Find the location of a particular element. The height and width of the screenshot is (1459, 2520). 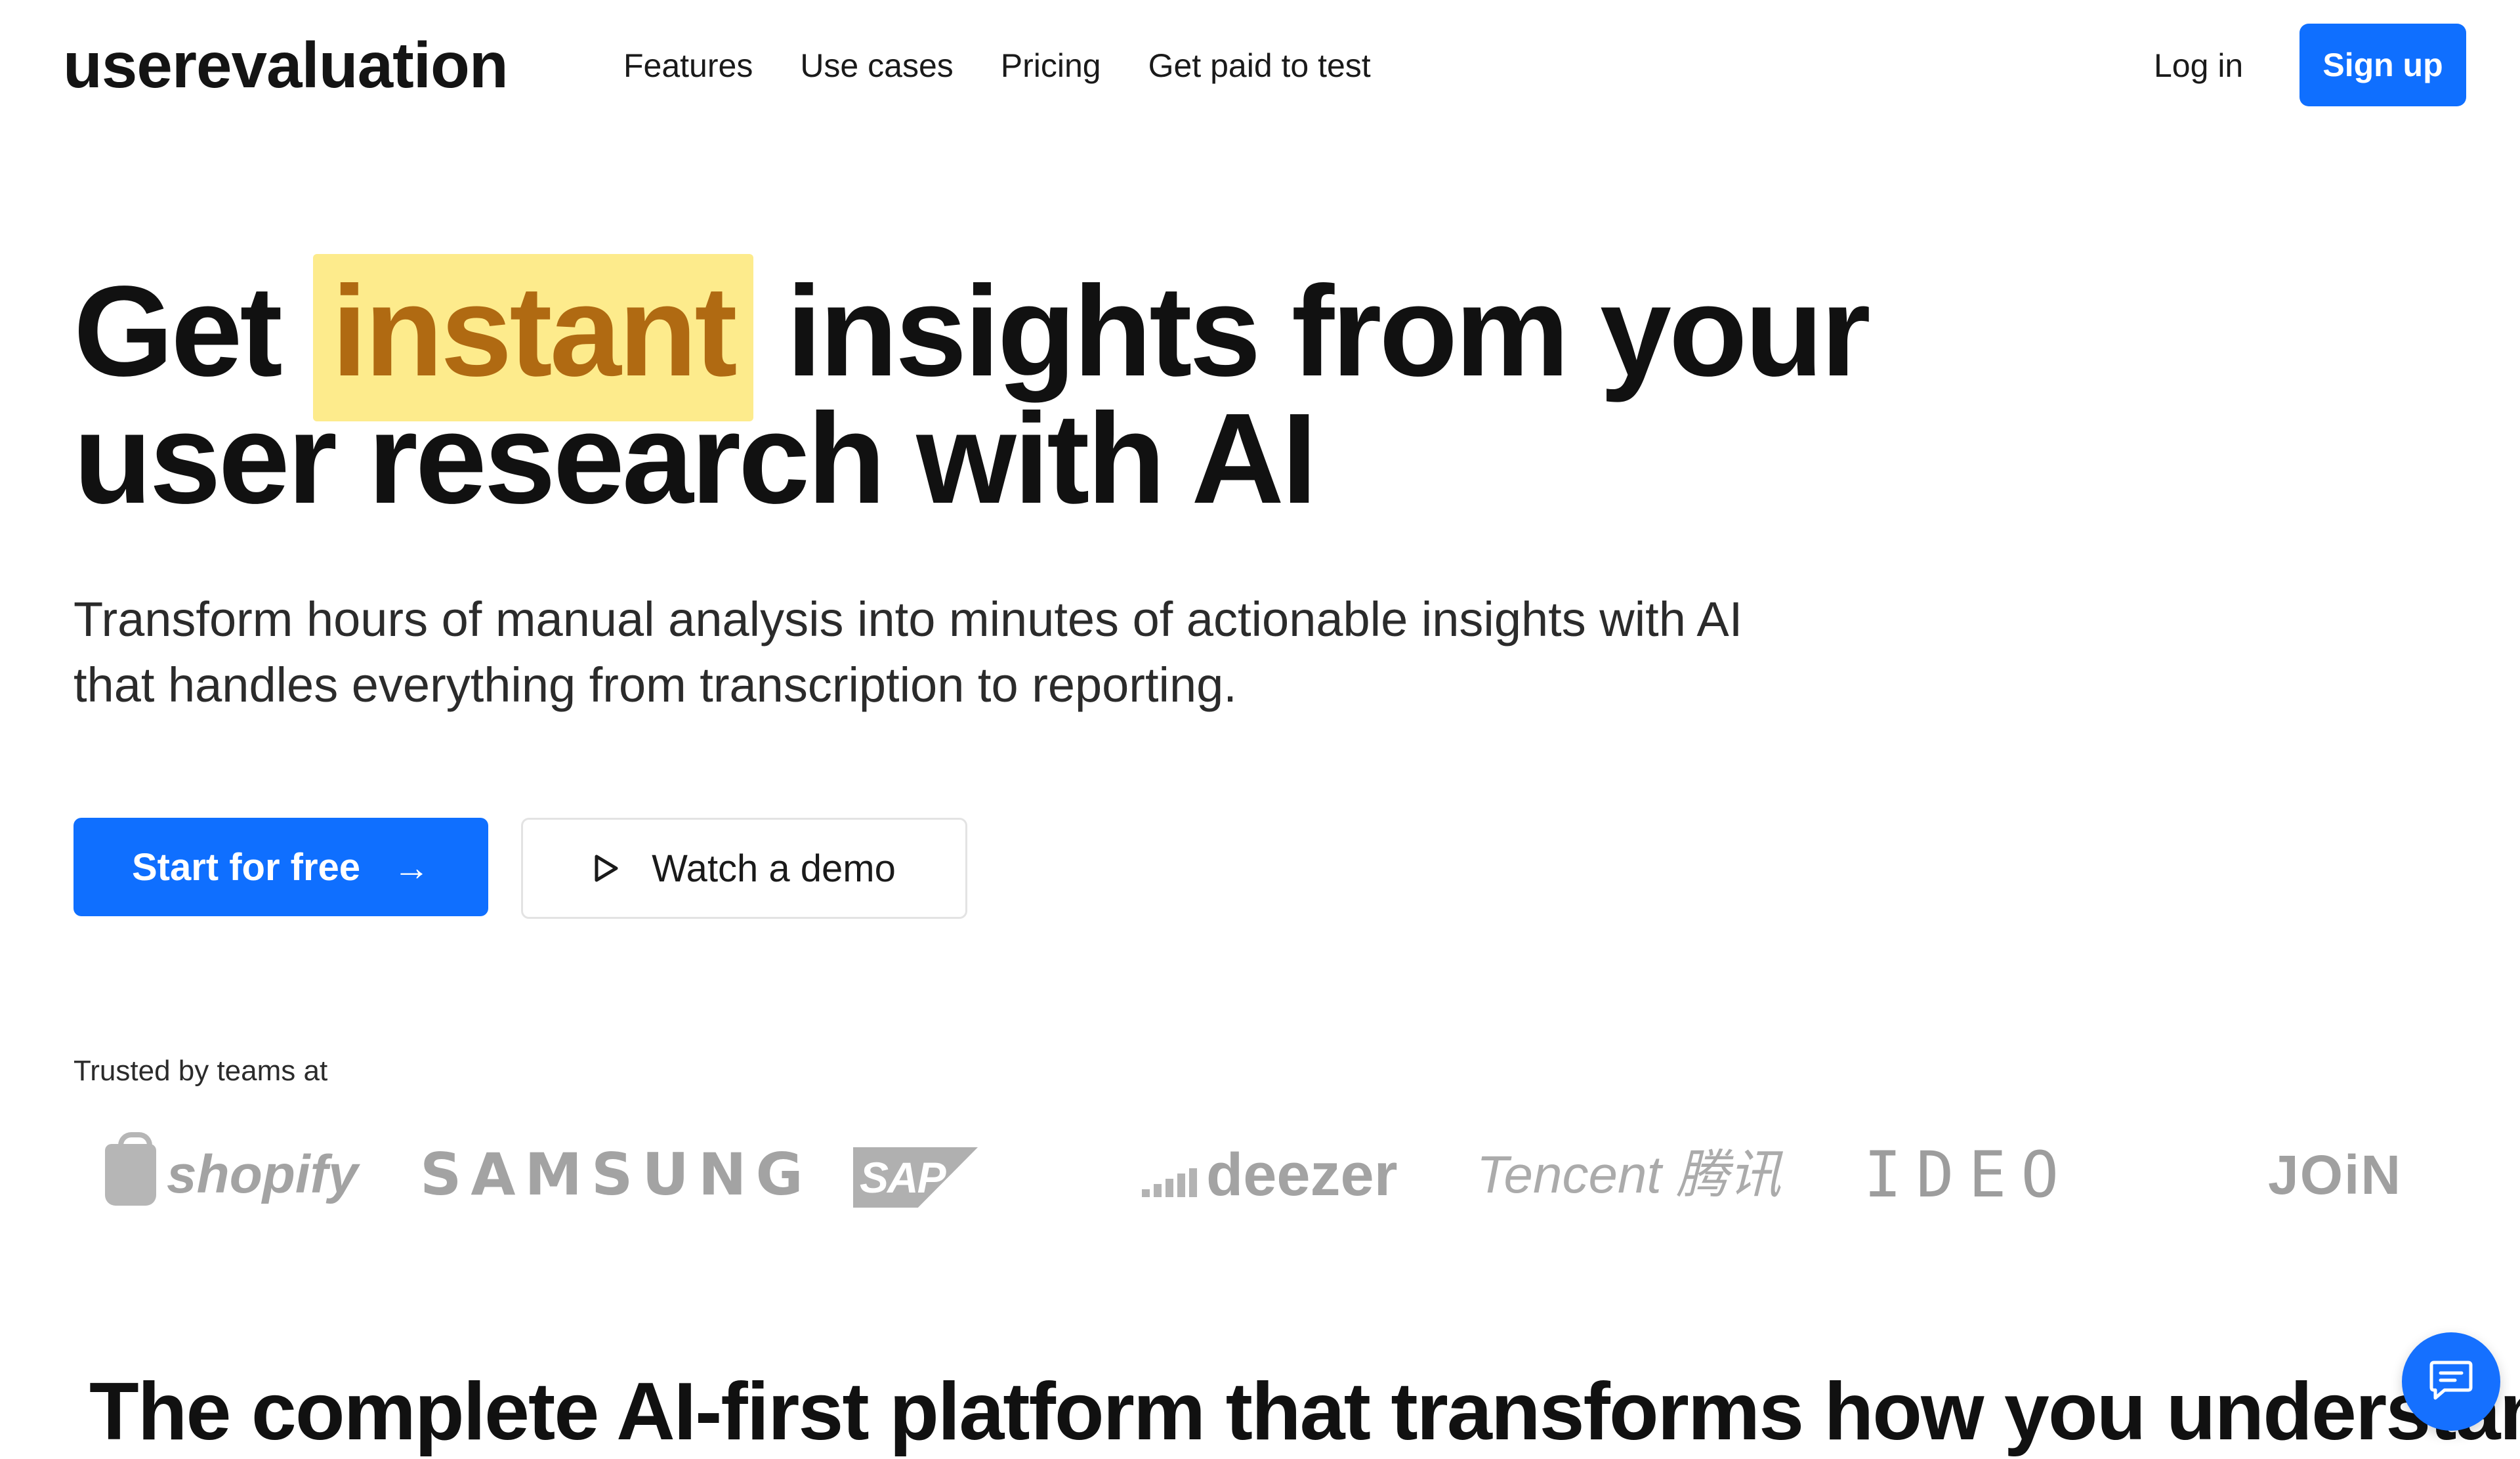

trusted-by-label: Trusted by teams at is located at coordinates (201, 1071).